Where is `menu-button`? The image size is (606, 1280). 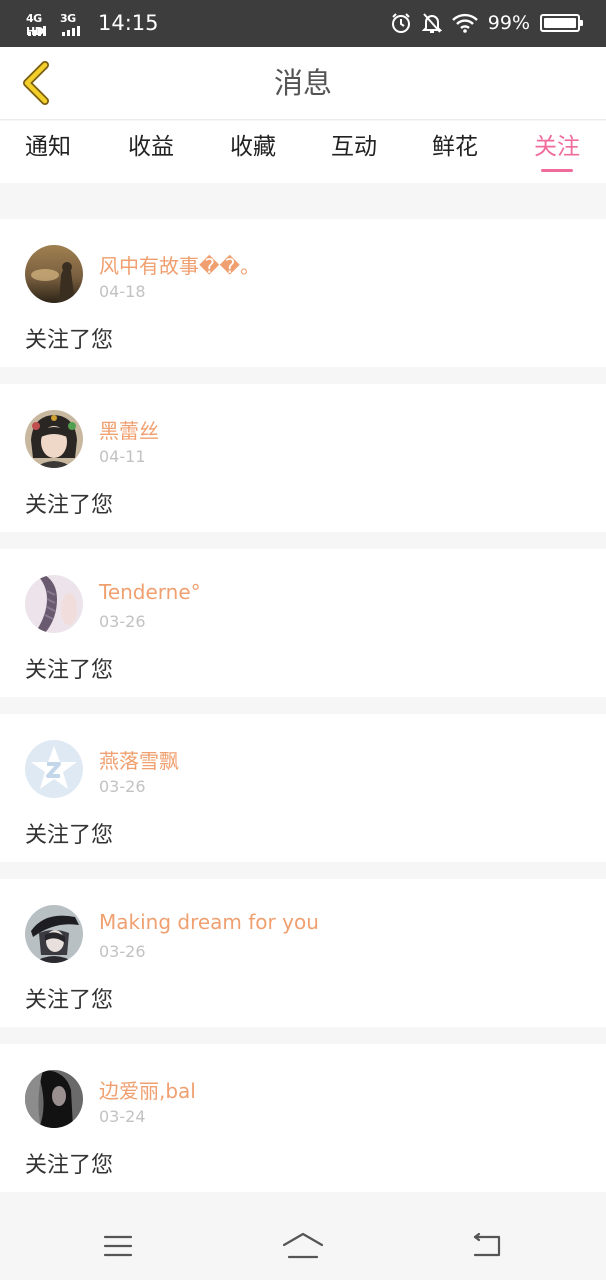 menu-button is located at coordinates (118, 1246).